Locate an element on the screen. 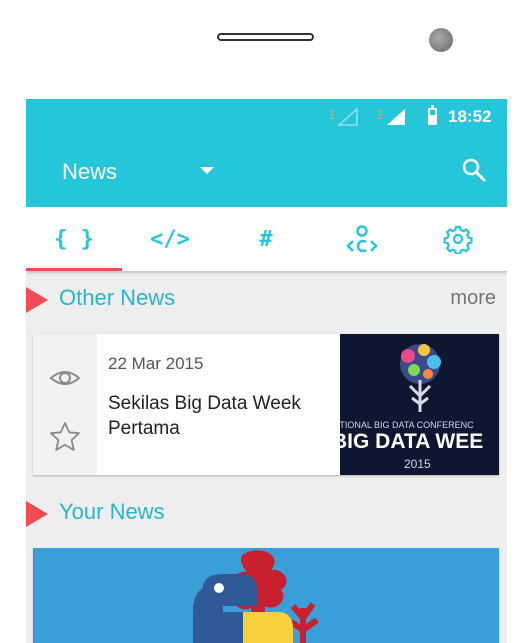  more-link: more is located at coordinates (473, 298).